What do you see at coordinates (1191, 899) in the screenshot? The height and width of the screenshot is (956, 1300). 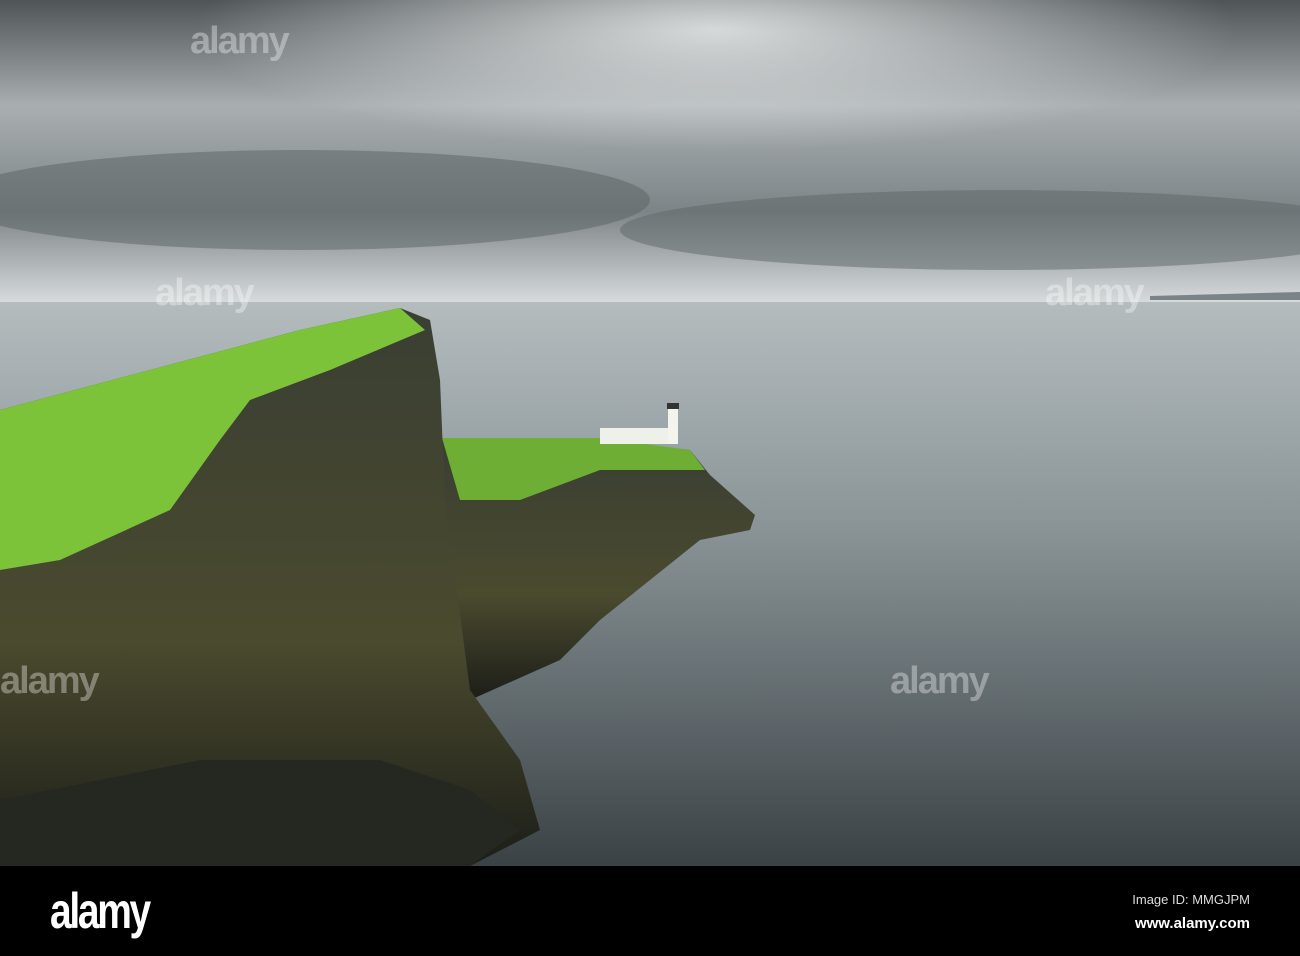 I see `image-id: Image ID: MMGJPM` at bounding box center [1191, 899].